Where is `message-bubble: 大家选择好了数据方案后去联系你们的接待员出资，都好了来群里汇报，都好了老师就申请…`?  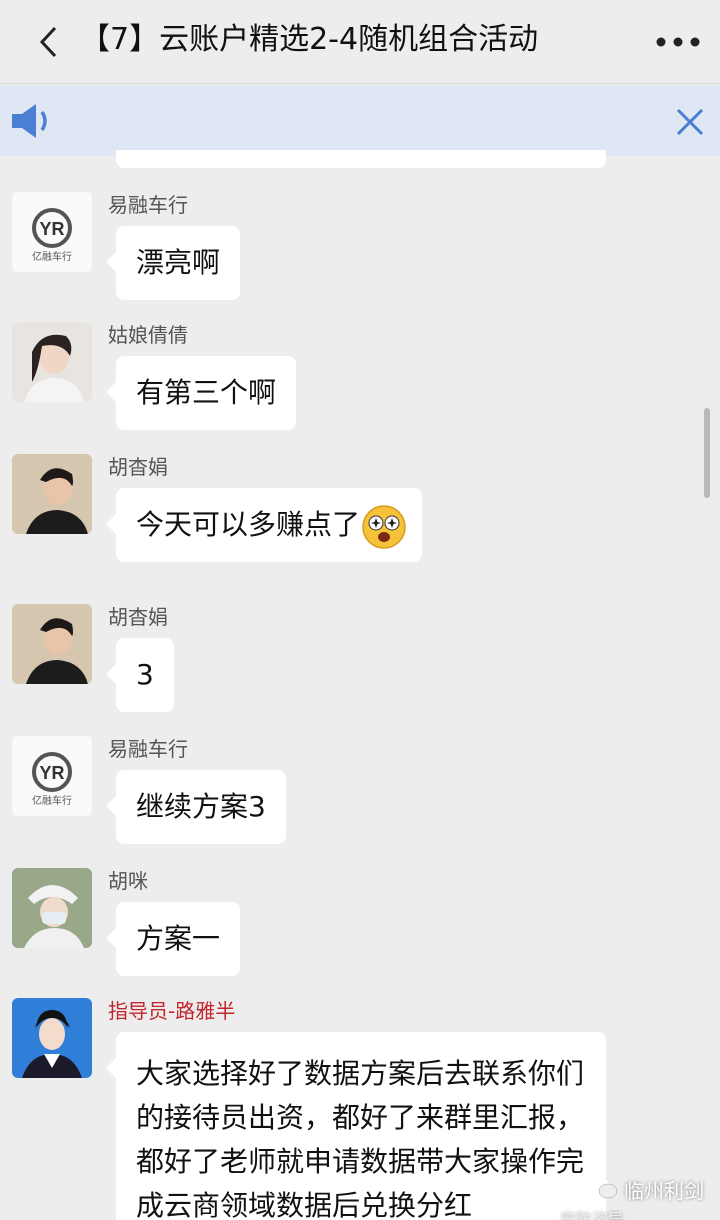 message-bubble: 大家选择好了数据方案后去联系你们的接待员出资，都好了来群里汇报，都好了老师就申请… is located at coordinates (356, 1126).